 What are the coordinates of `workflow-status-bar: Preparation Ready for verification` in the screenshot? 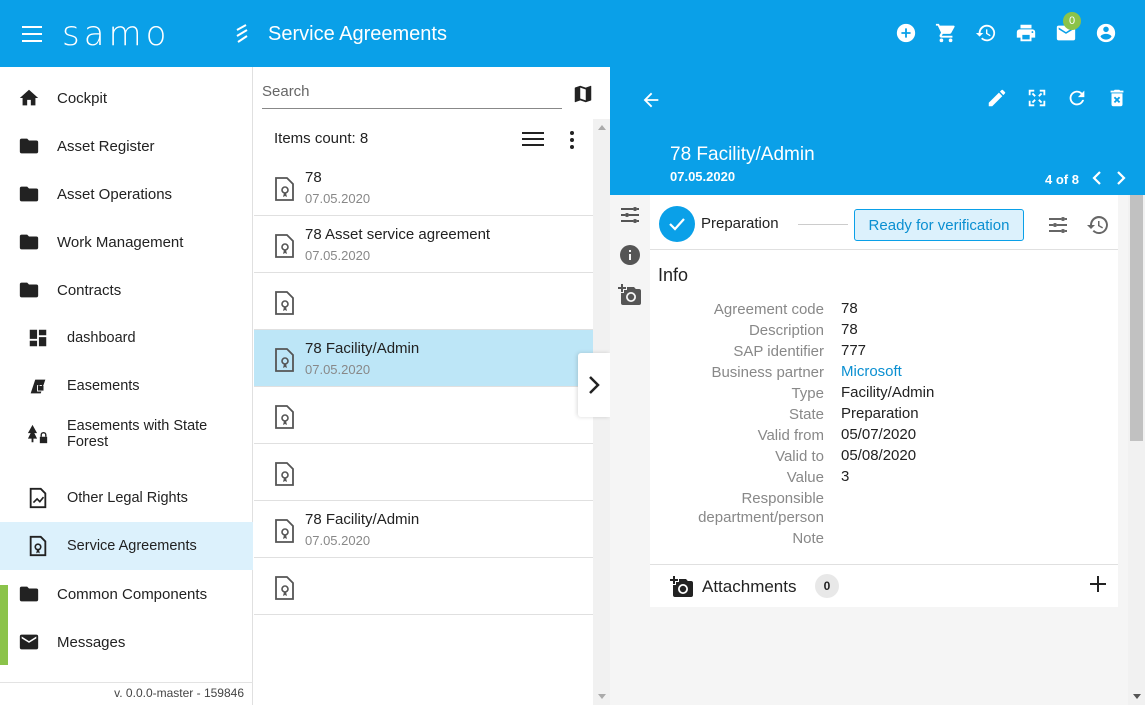 It's located at (884, 222).